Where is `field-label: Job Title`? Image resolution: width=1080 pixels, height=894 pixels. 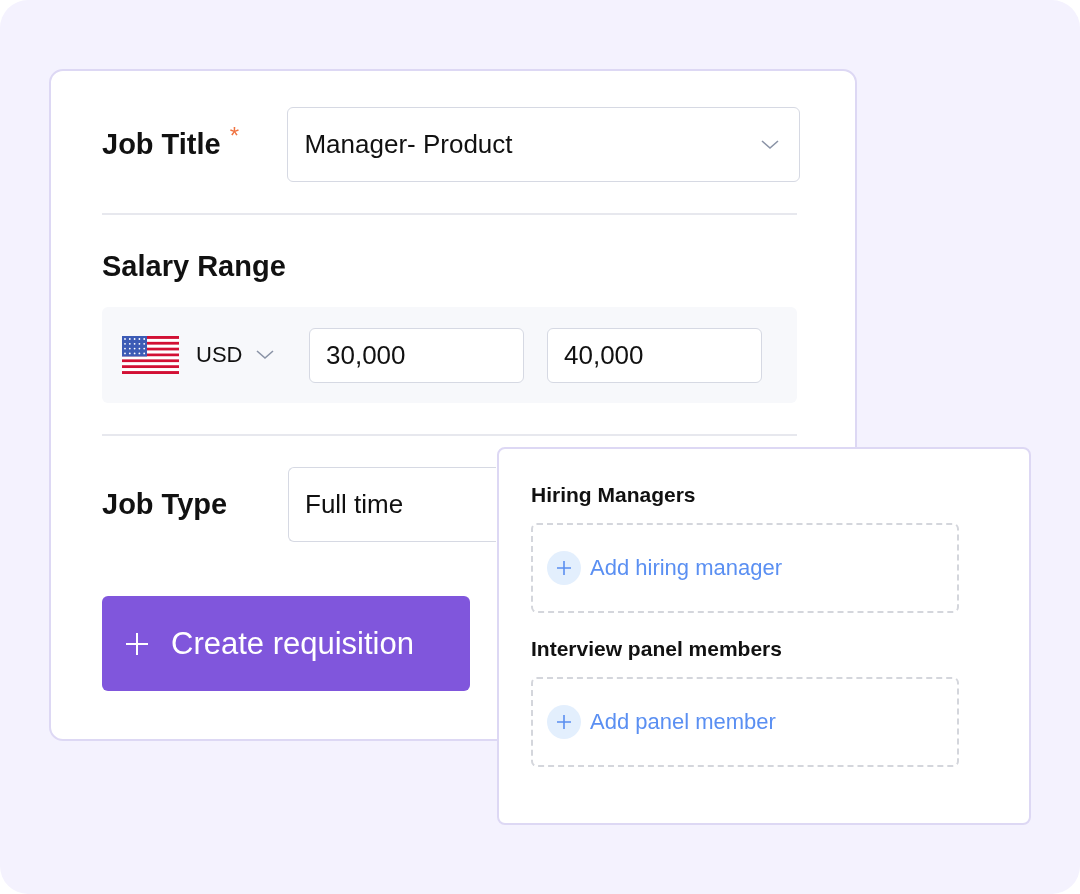 field-label: Job Title is located at coordinates (161, 144).